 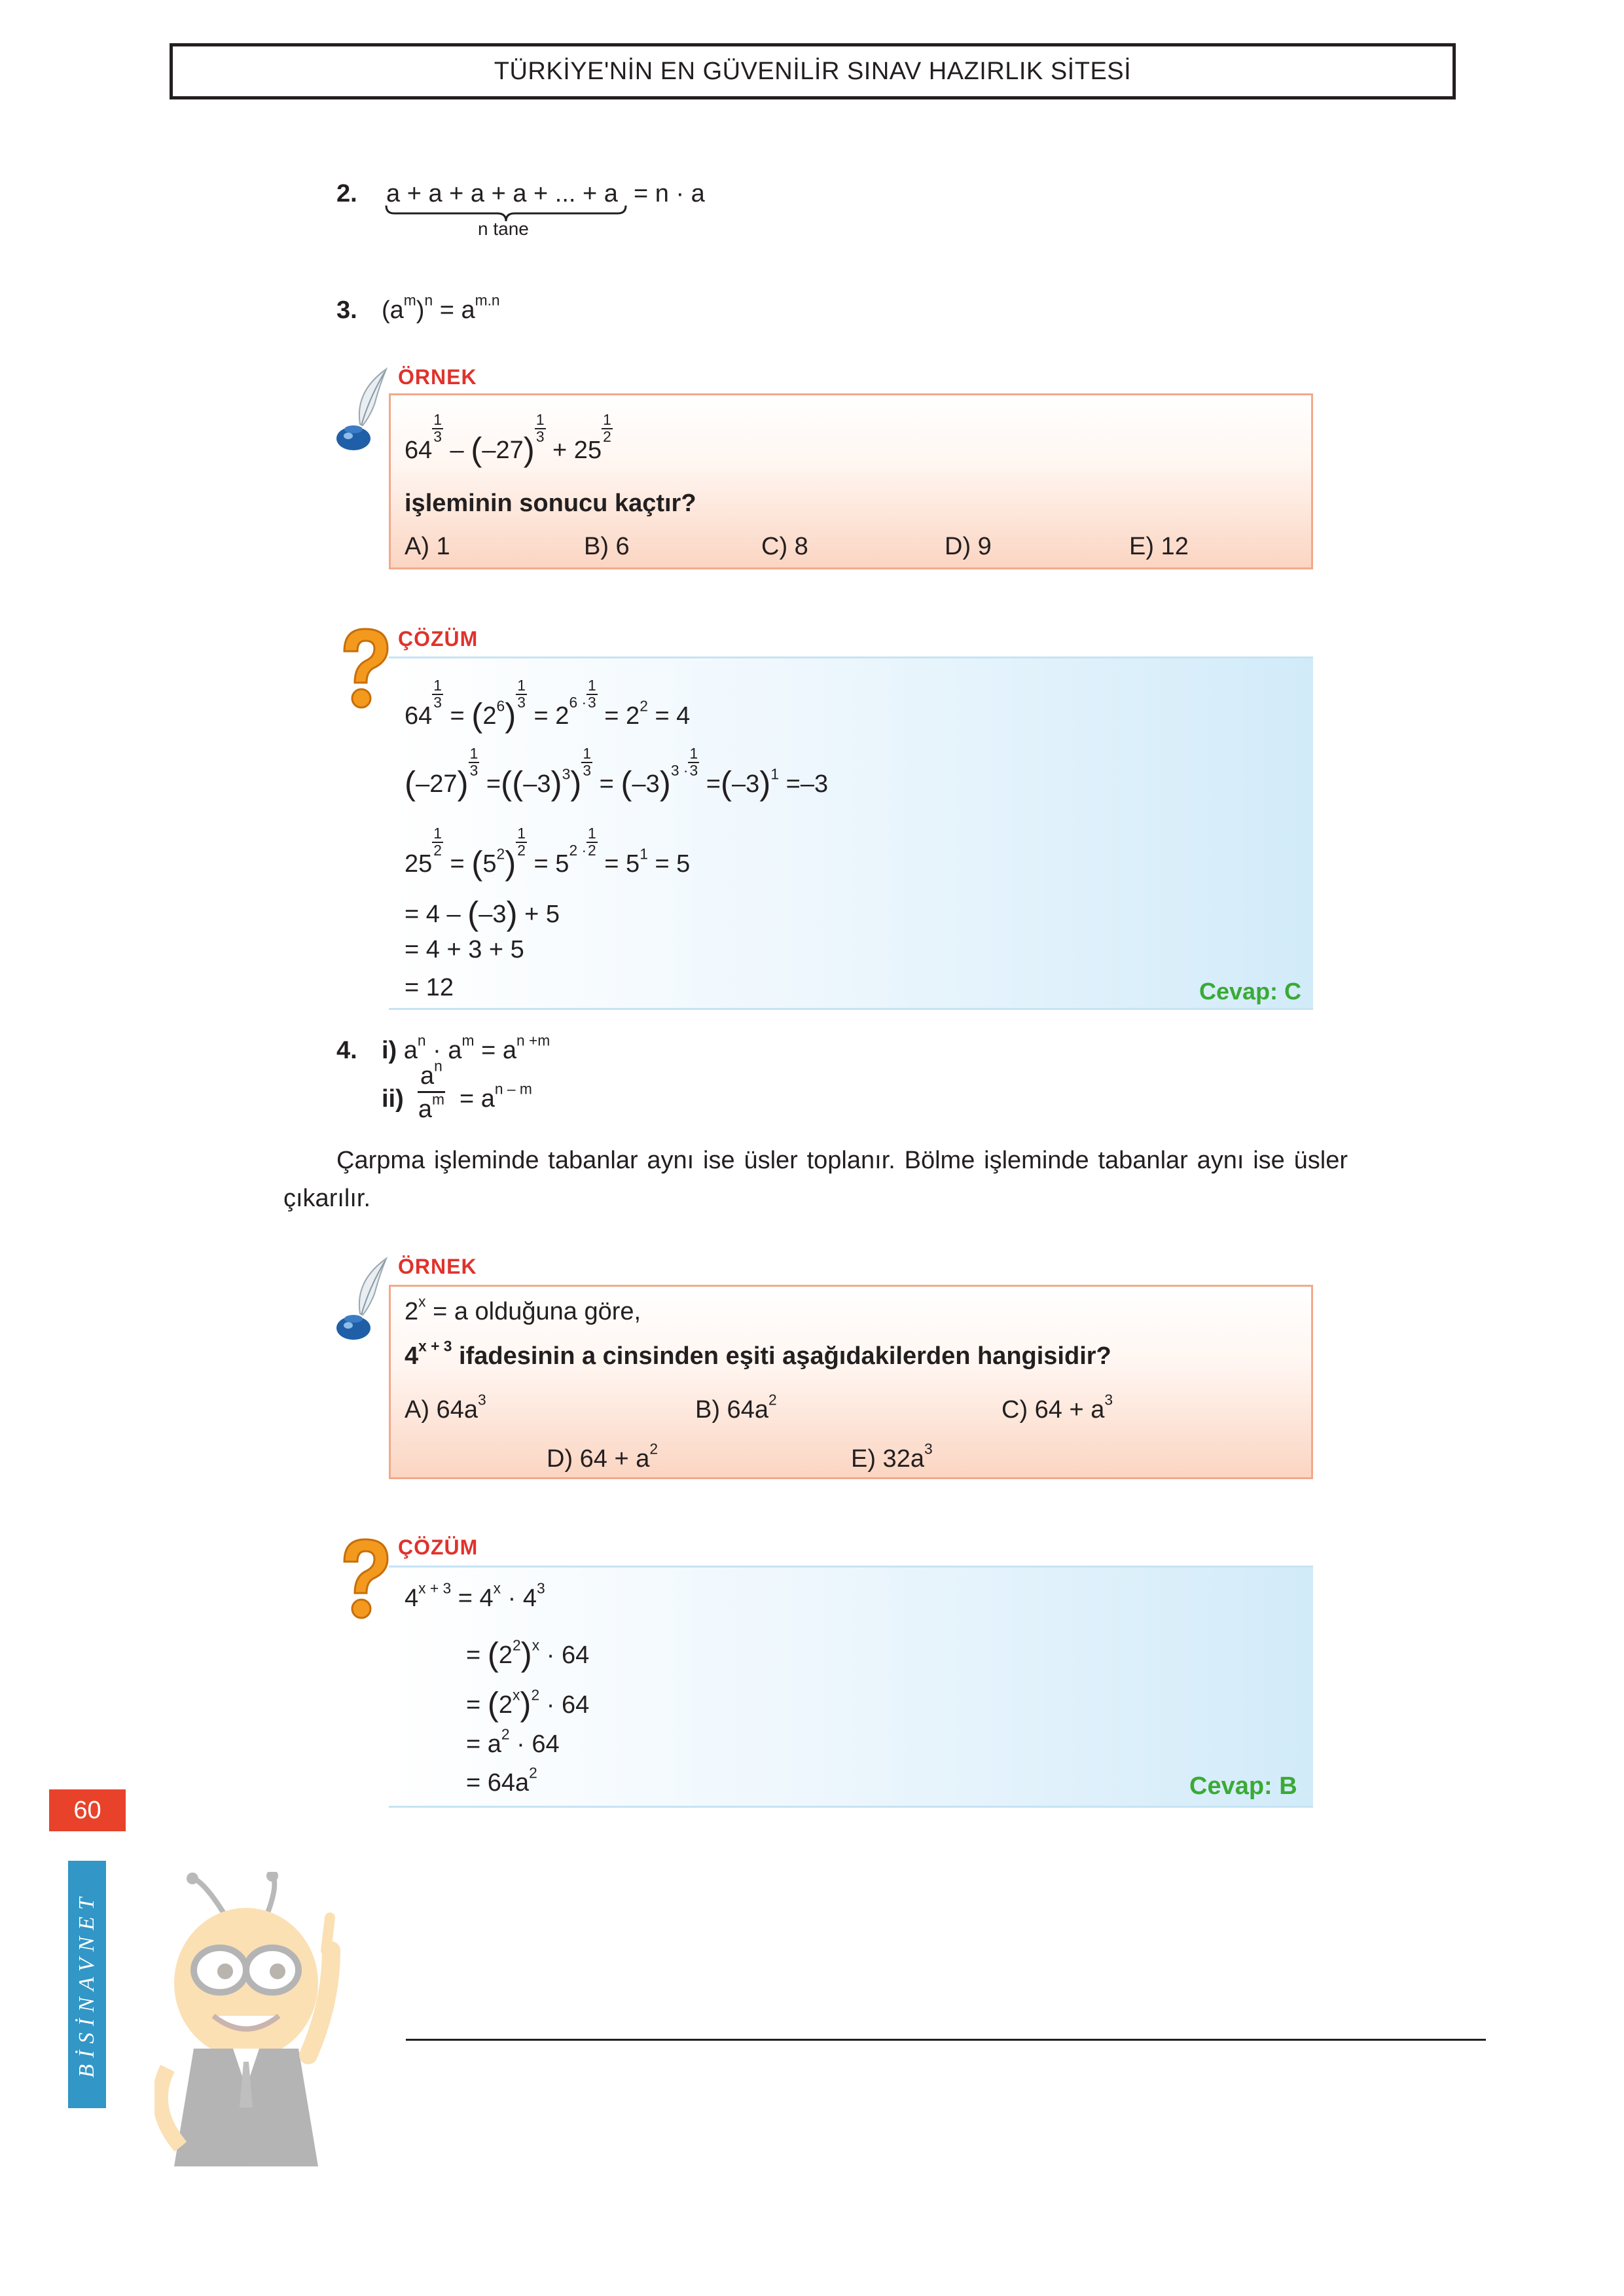 What do you see at coordinates (438, 1547) in the screenshot?
I see `solution-2-label: ÇÖZÜM` at bounding box center [438, 1547].